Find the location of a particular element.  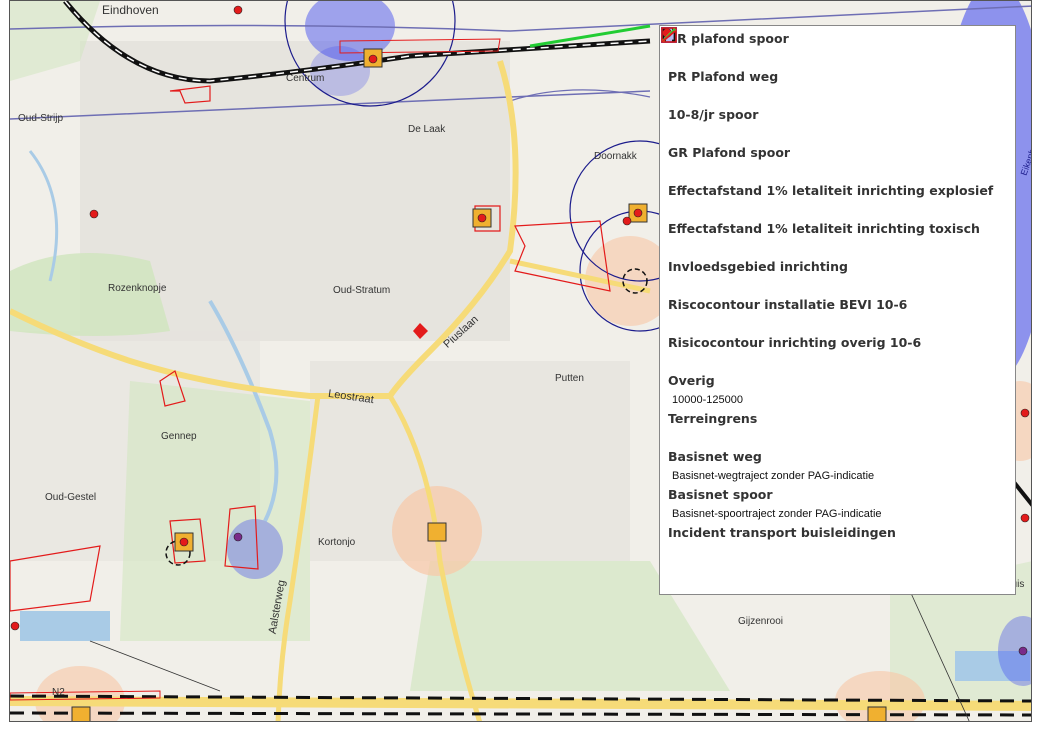

place-label: Oud-Gestel is located at coordinates (71, 497).